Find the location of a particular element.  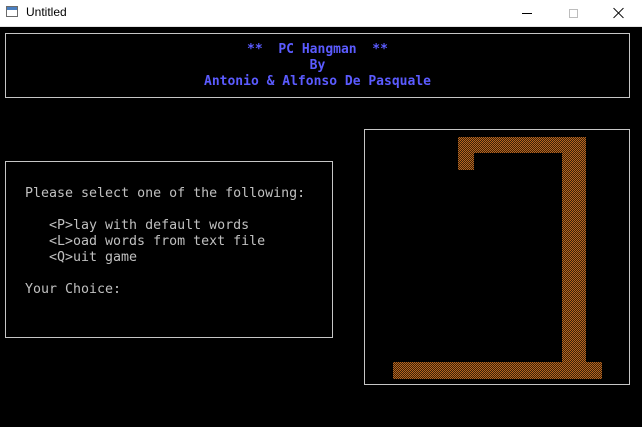

choice-prompt: Your Choice: is located at coordinates (73, 289).